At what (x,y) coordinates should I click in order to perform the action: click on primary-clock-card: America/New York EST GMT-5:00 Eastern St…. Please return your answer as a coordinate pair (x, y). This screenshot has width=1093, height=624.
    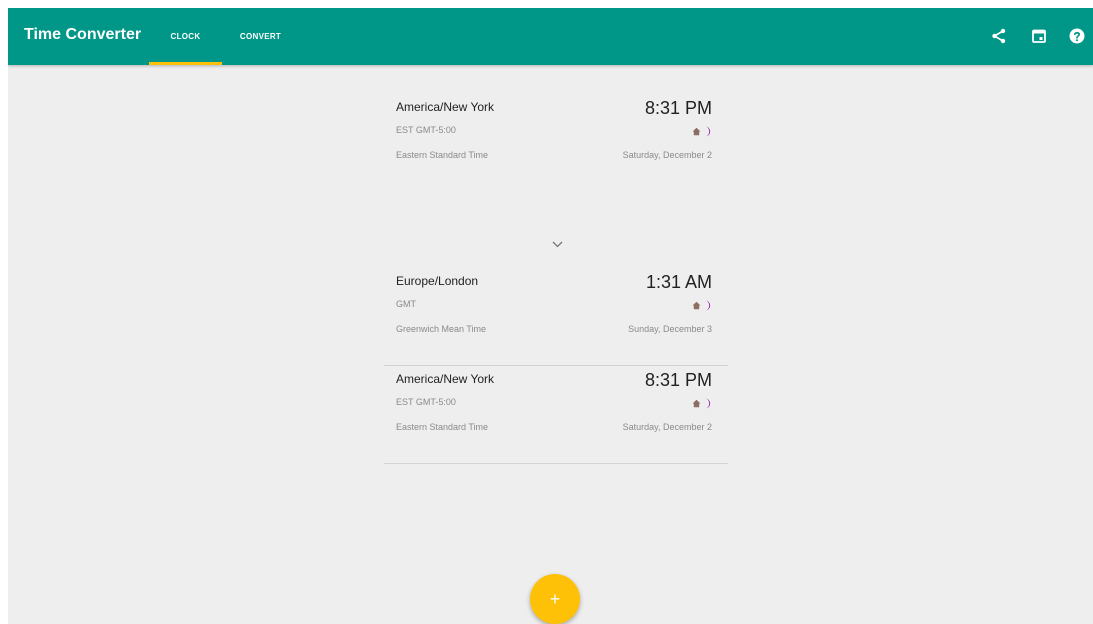
    Looking at the image, I should click on (556, 149).